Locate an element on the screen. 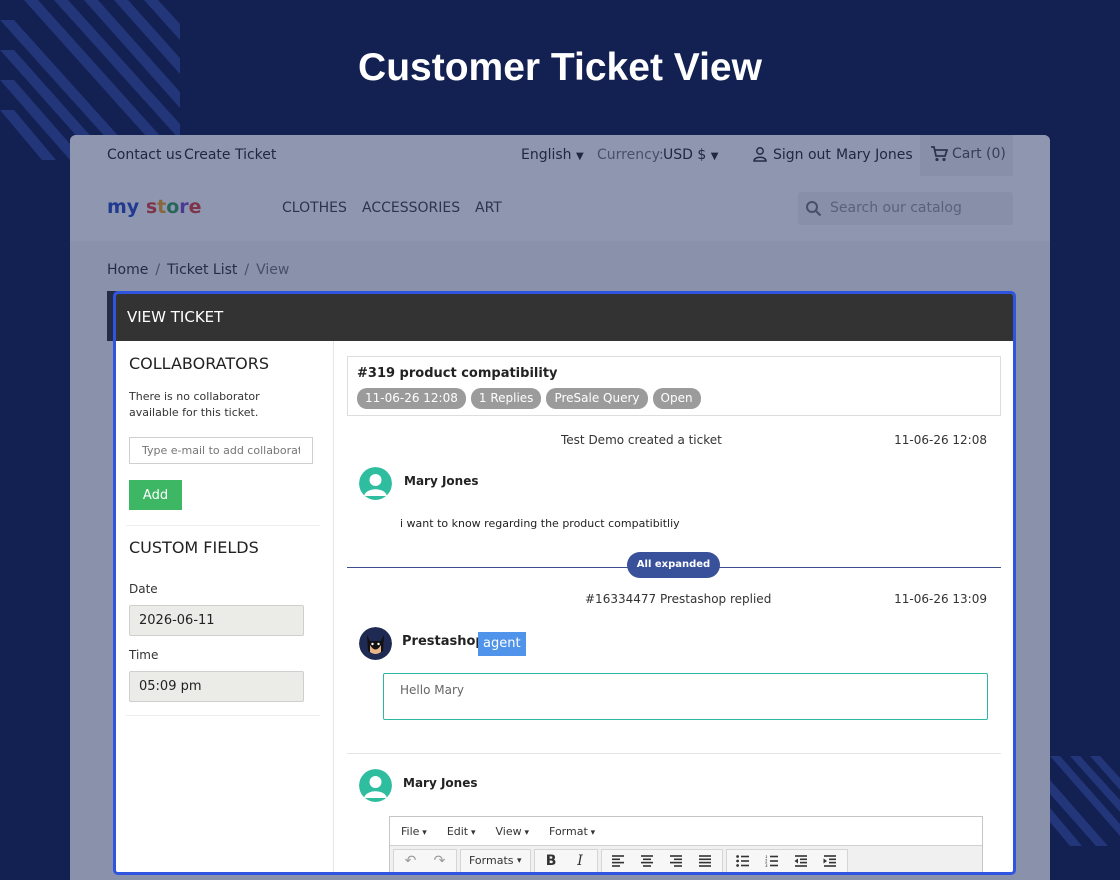  store-logo: my store is located at coordinates (154, 207).